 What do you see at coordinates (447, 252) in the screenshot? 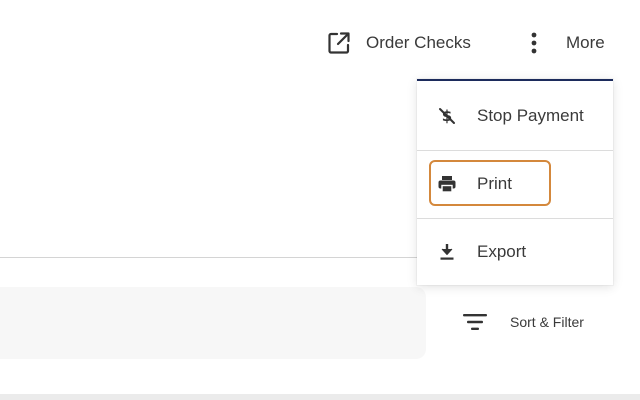
I see `download-icon` at bounding box center [447, 252].